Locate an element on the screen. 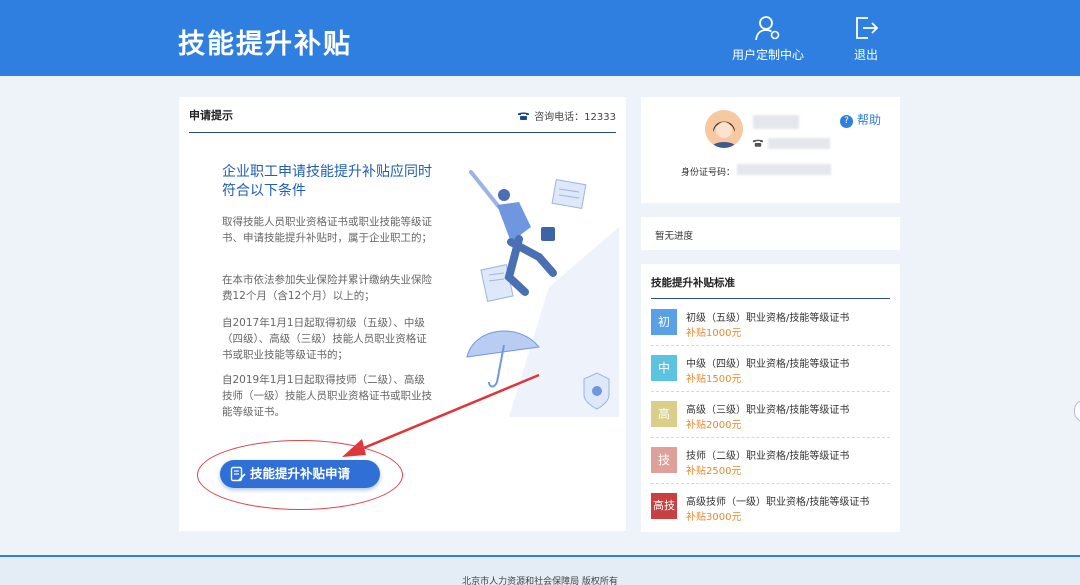 The height and width of the screenshot is (585, 1080). level-amount: 补贴1500元 is located at coordinates (714, 379).